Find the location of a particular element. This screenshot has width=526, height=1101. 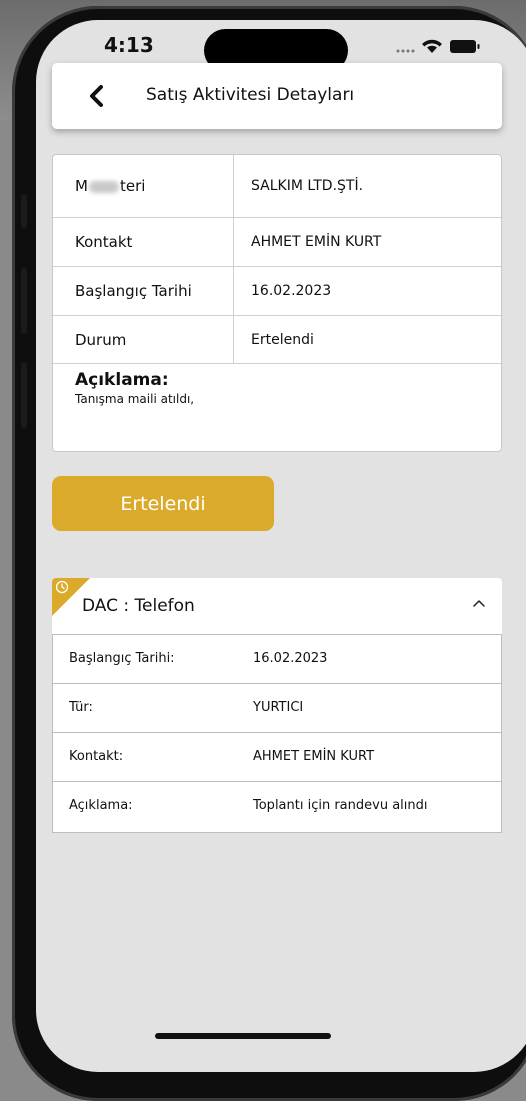

activity-start-date-value: 16.02.2023 is located at coordinates (290, 658).